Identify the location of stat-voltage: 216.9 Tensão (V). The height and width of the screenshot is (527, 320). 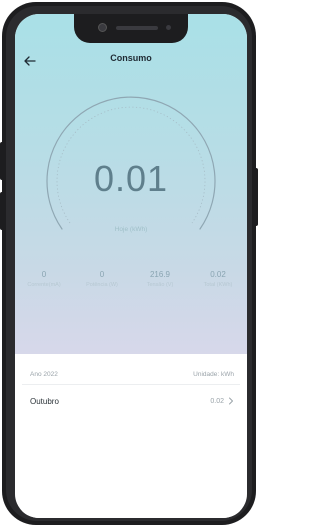
(160, 279).